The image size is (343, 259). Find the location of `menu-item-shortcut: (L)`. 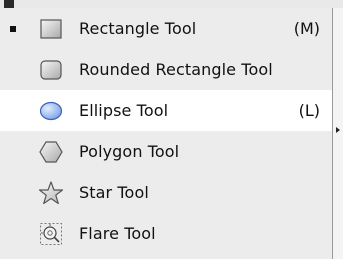

menu-item-shortcut: (L) is located at coordinates (309, 110).